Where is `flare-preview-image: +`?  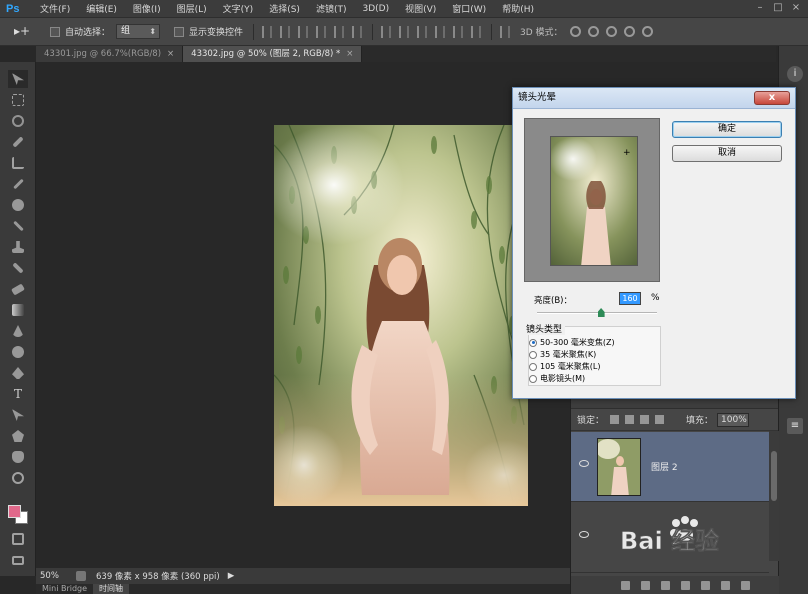 flare-preview-image: + is located at coordinates (594, 201).